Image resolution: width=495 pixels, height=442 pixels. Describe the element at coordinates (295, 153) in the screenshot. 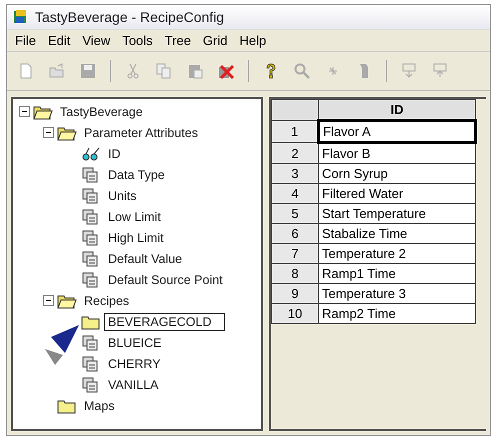

I see `row-header: 2` at that location.